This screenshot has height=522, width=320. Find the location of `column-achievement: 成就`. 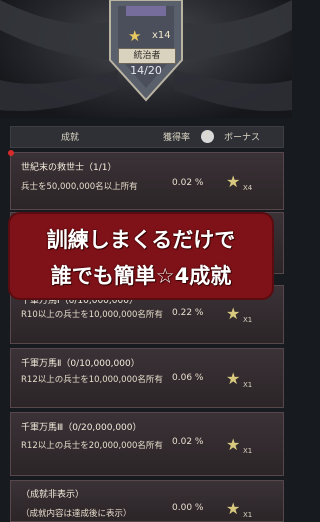

column-achievement: 成就 is located at coordinates (70, 138).